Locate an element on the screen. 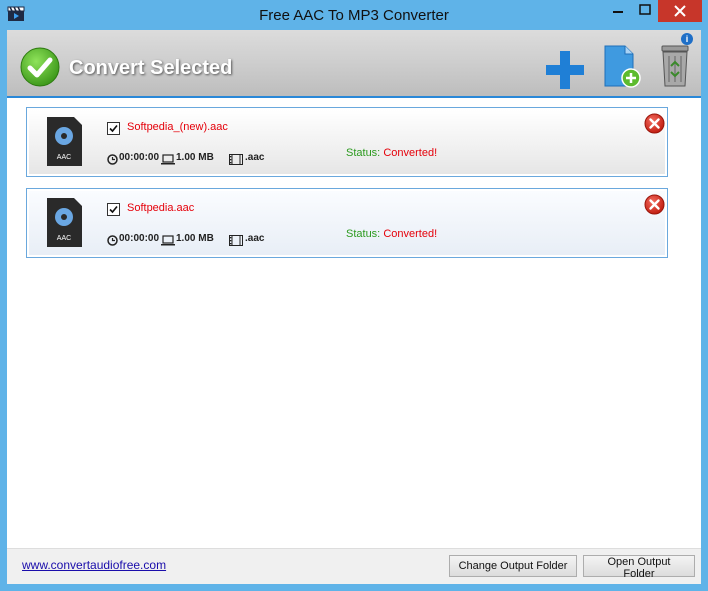 This screenshot has height=591, width=708. convert-selected-button: Convert Selected is located at coordinates (150, 68).